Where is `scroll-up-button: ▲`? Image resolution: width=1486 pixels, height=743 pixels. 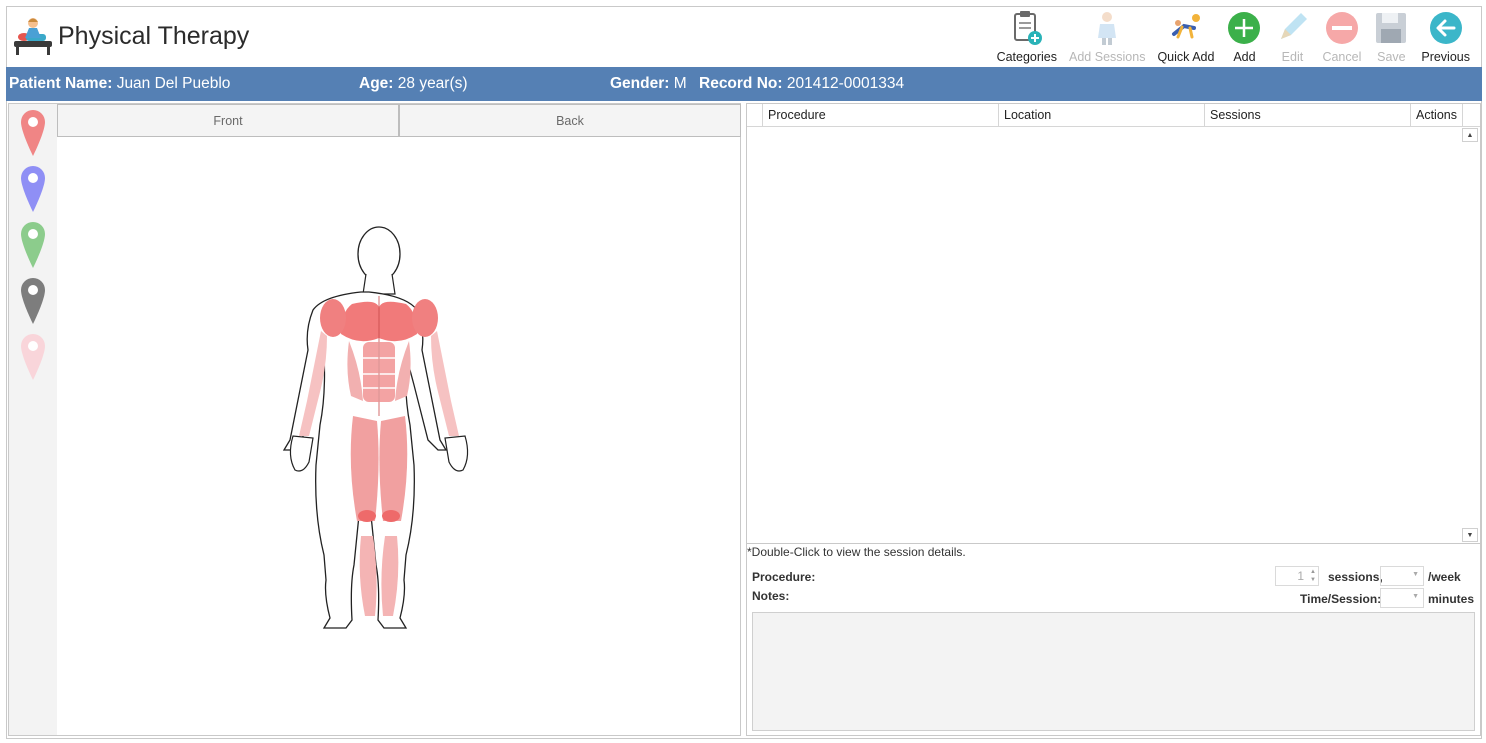 scroll-up-button: ▲ is located at coordinates (1470, 135).